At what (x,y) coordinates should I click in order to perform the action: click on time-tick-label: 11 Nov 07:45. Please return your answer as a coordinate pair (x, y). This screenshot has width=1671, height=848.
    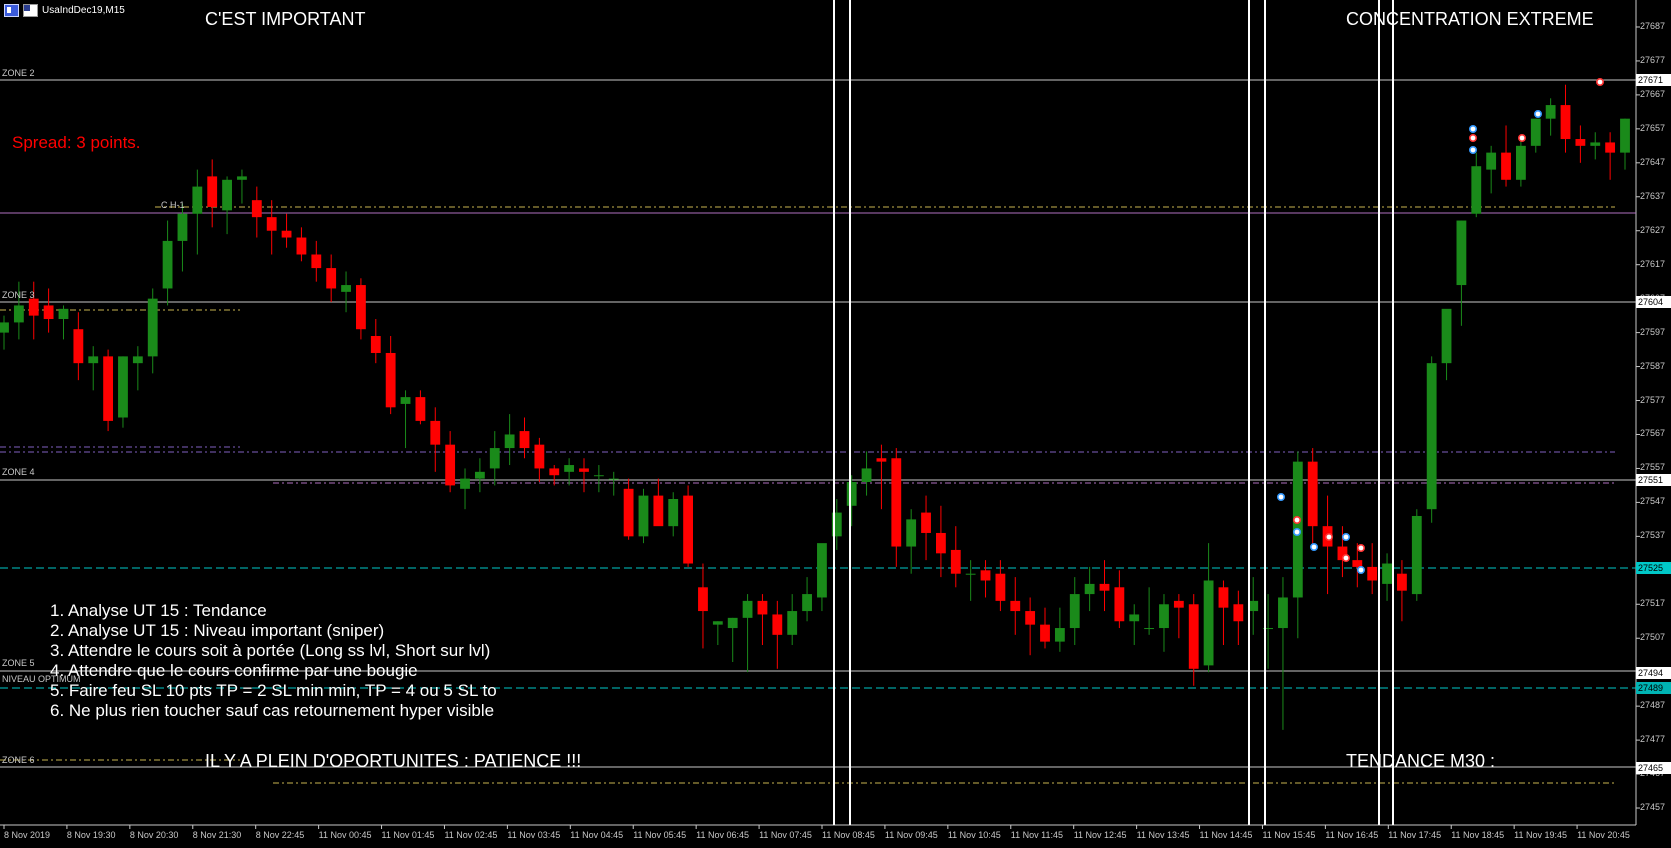
    Looking at the image, I should click on (785, 835).